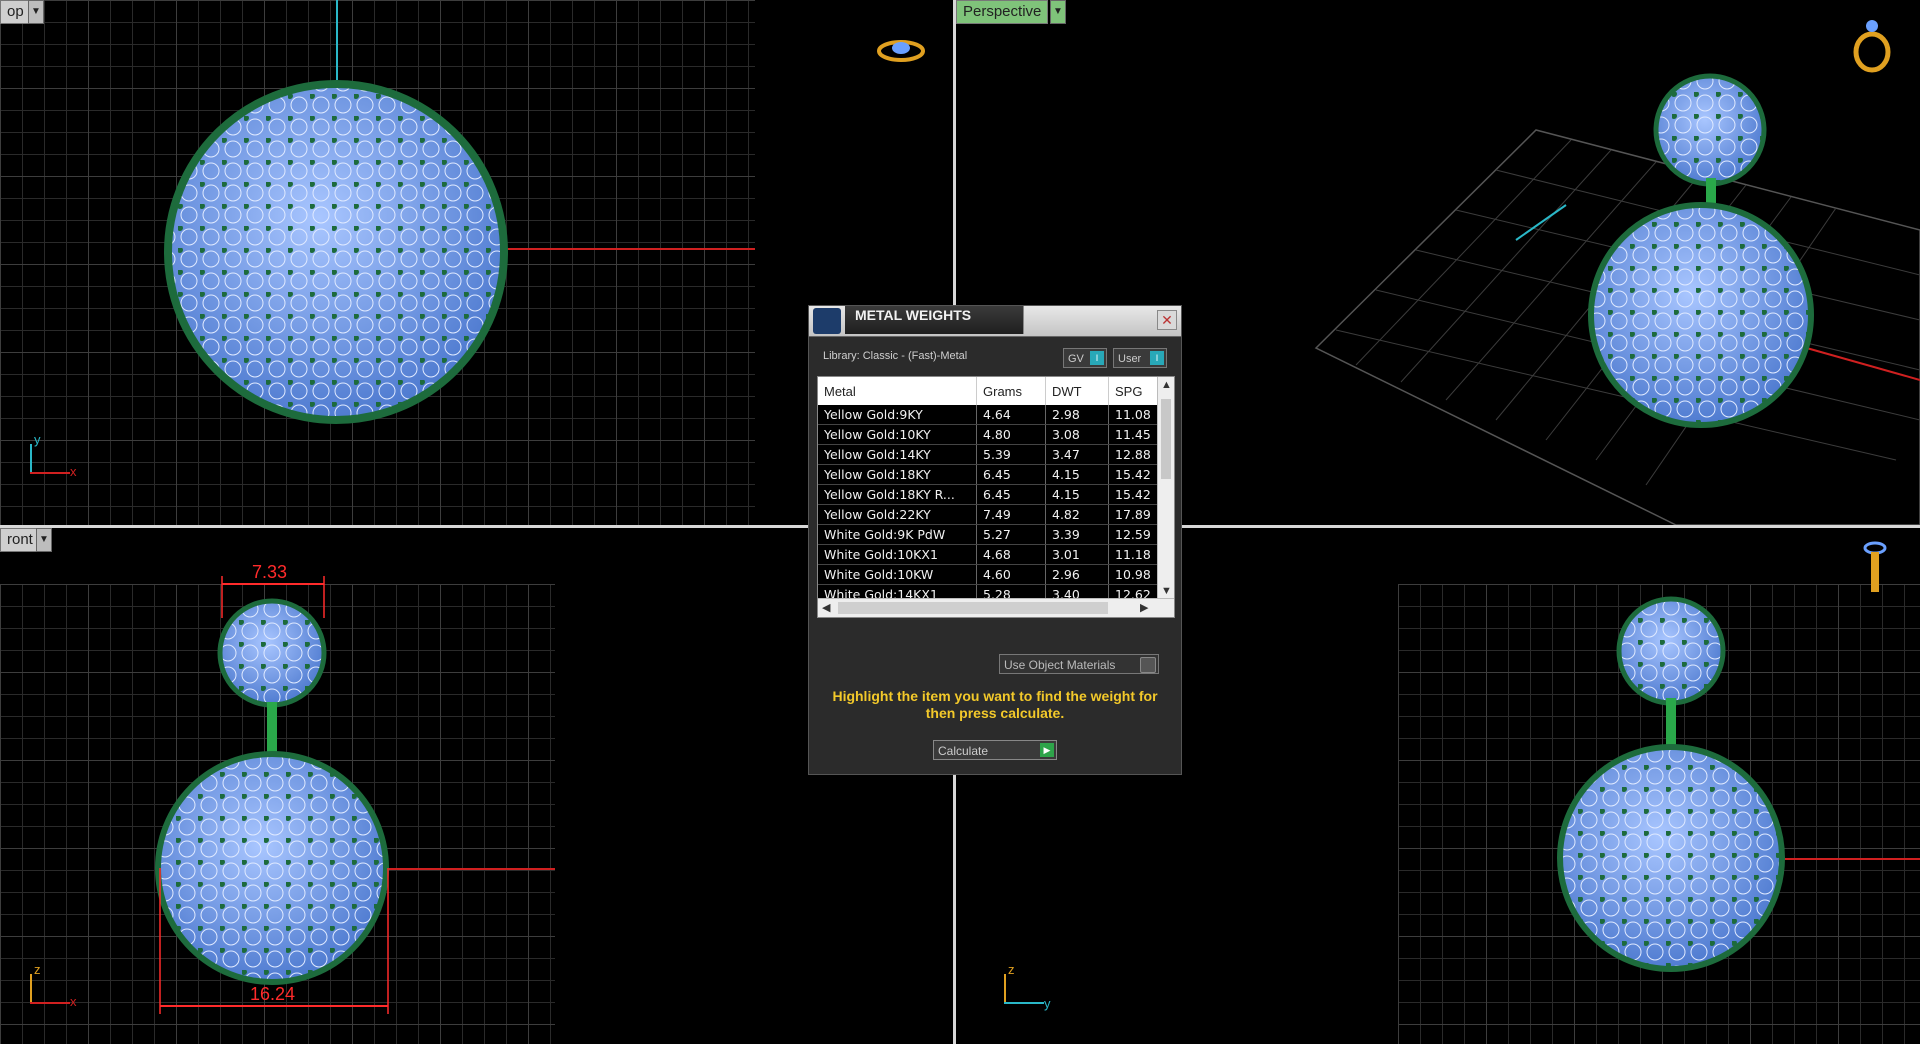  Describe the element at coordinates (1077, 534) in the screenshot. I see `table-cell: 3.39` at that location.